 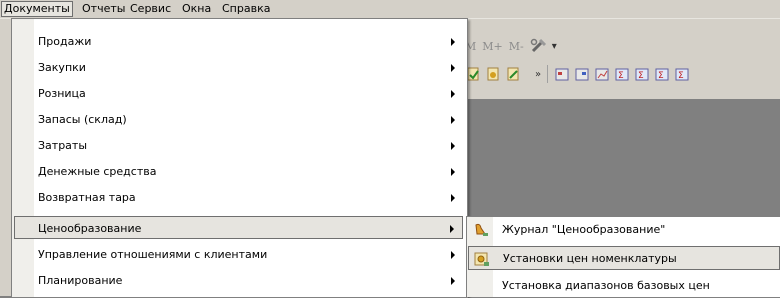 I want to click on menu-item-pricing: Ценообразование, so click(x=238, y=227).